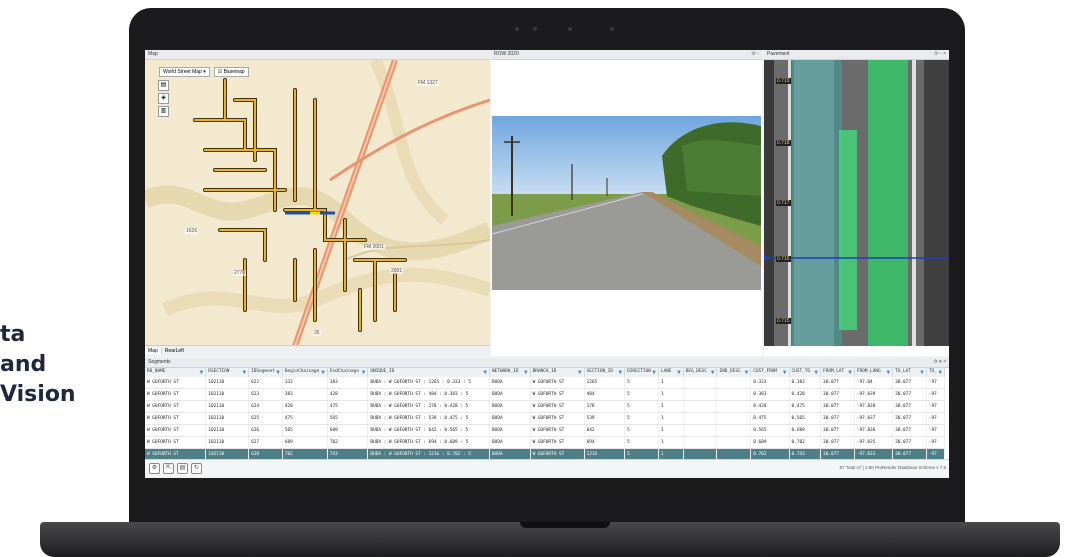 The height and width of the screenshot is (557, 1072). I want to click on basemap-select: World Street Map ▾, so click(184, 72).